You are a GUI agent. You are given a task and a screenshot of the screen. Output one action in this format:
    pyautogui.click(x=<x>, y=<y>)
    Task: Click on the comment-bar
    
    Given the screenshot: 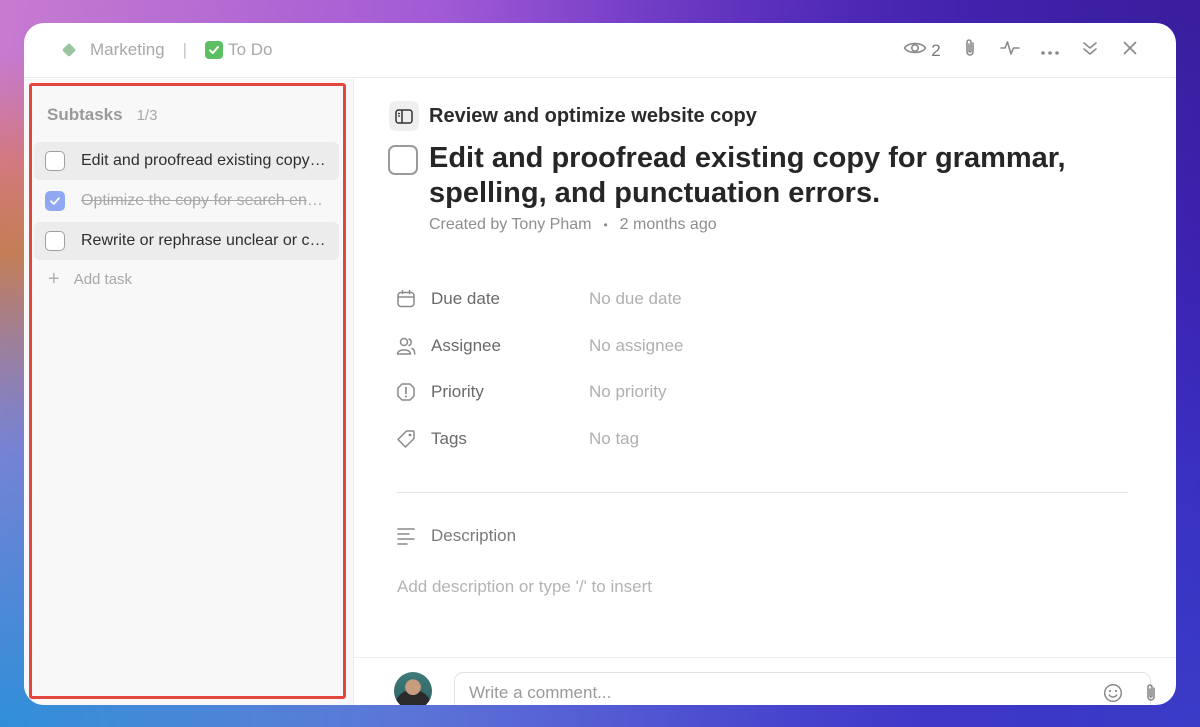 What is the action you would take?
    pyautogui.click(x=765, y=681)
    